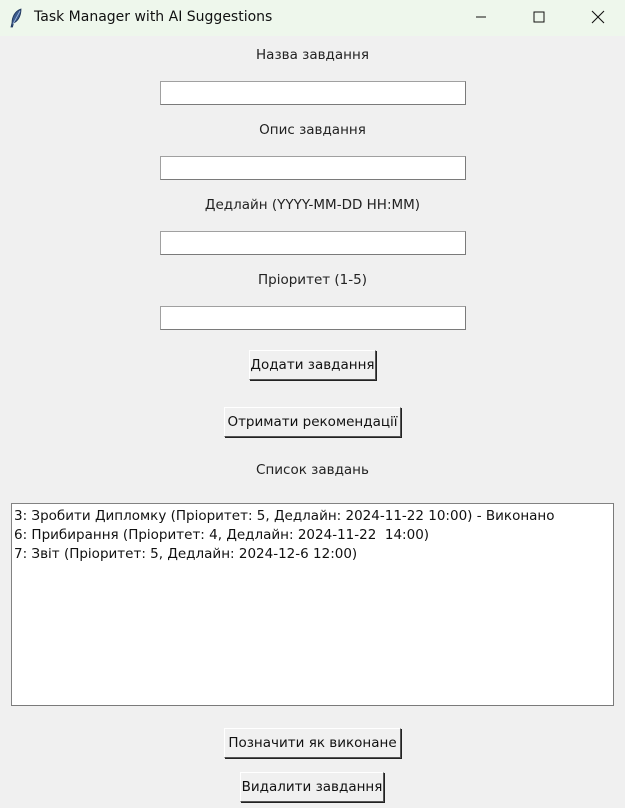  Describe the element at coordinates (313, 93) in the screenshot. I see `task-name-input` at that location.